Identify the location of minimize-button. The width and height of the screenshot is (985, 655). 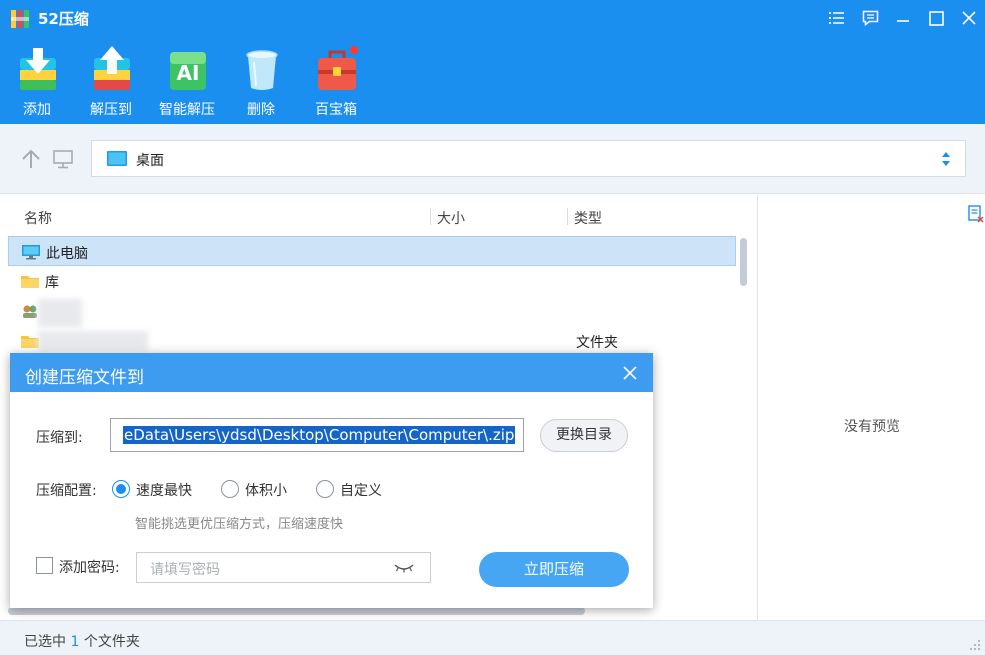
(903, 18).